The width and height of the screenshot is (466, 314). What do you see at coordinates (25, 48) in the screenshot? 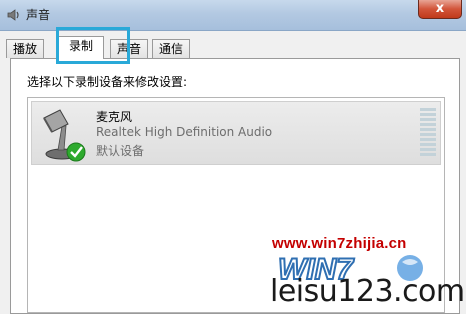
I see `tab-playback: 播放` at bounding box center [25, 48].